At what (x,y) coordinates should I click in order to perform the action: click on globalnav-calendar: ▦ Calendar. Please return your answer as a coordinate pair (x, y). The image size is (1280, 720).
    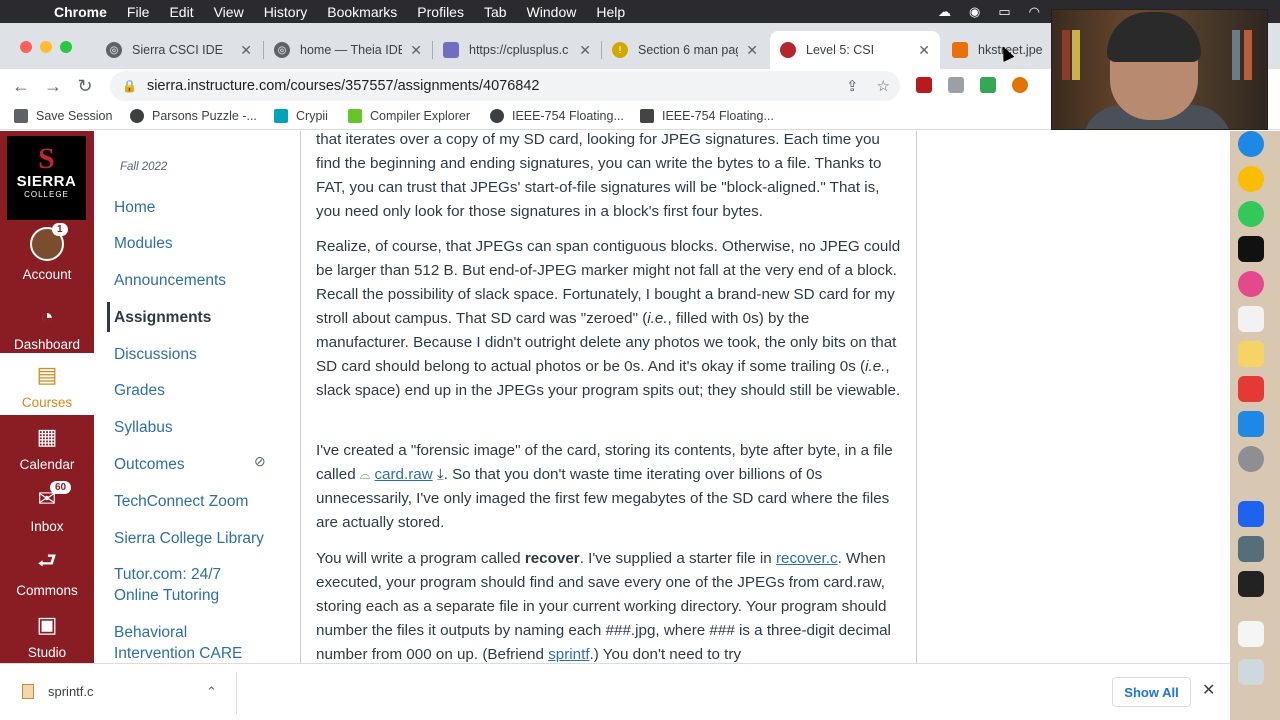
    Looking at the image, I should click on (47, 447).